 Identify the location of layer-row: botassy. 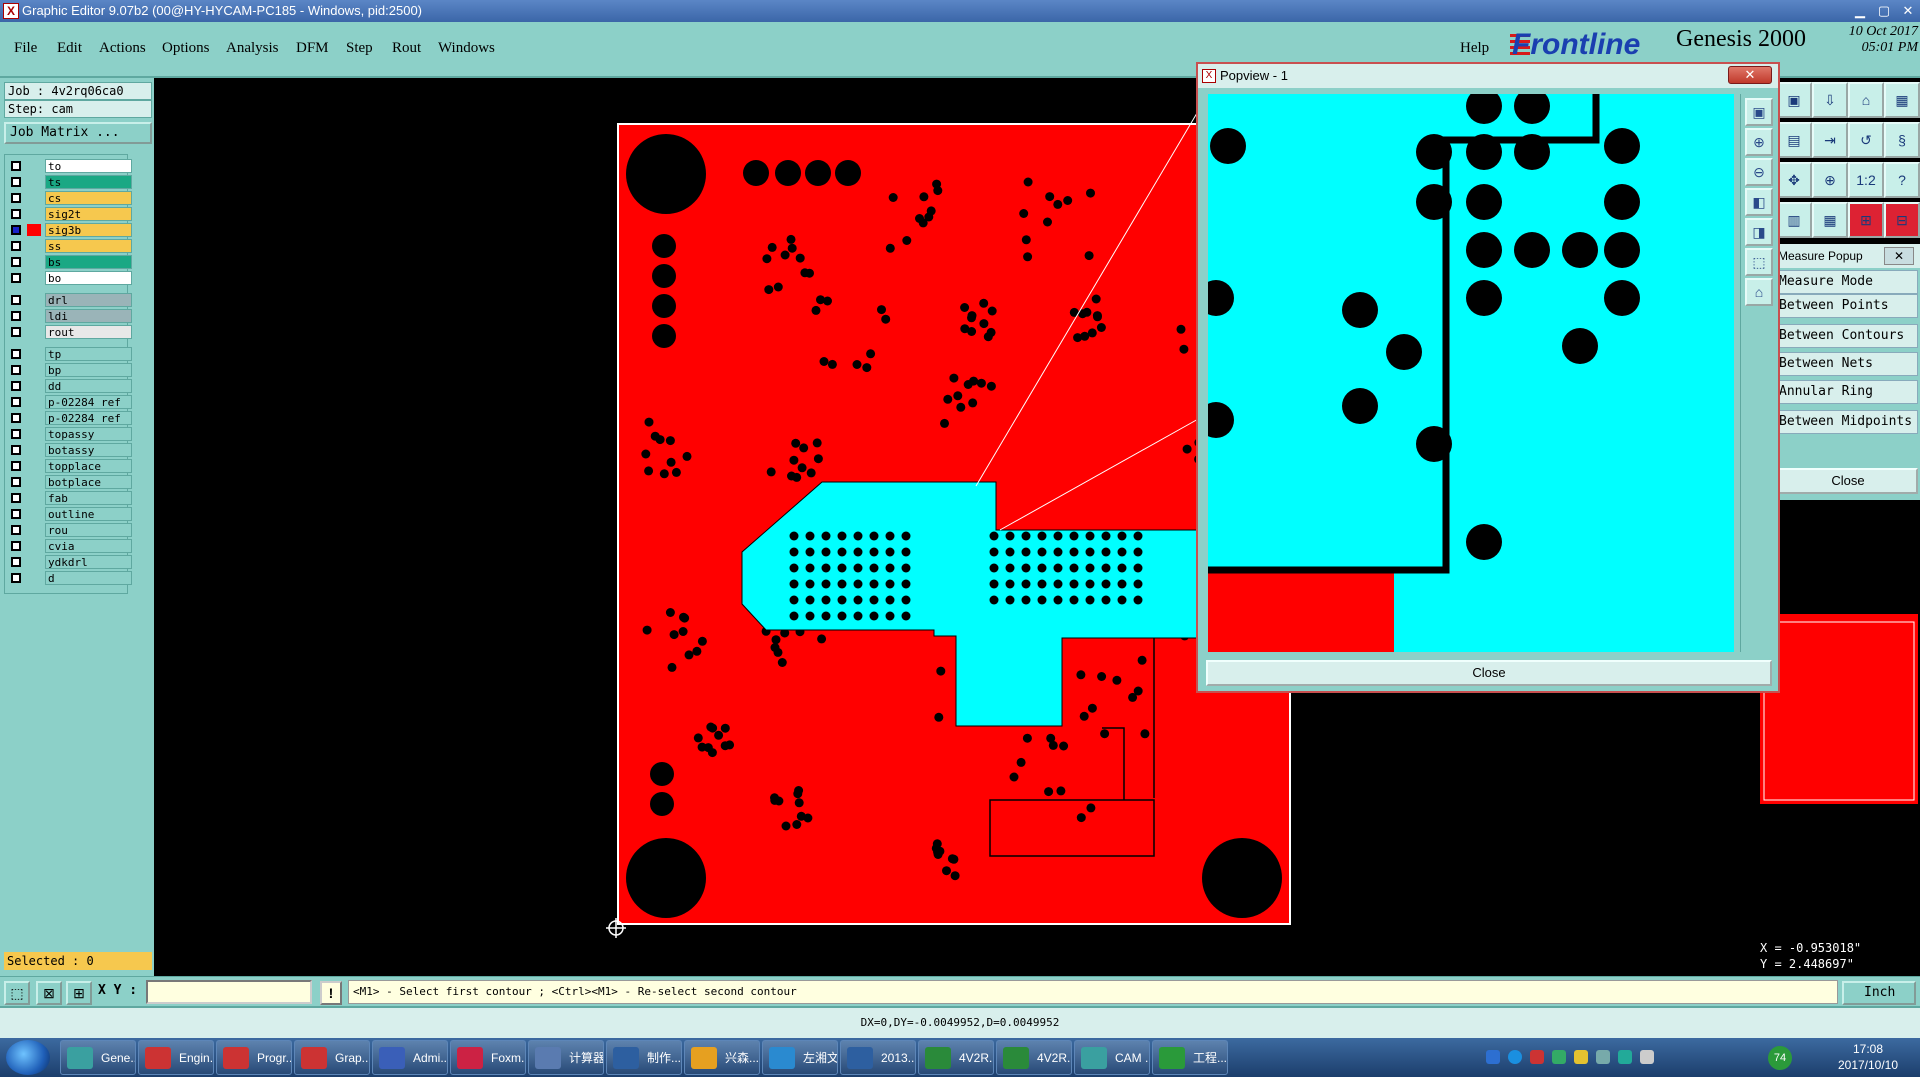
(70, 450).